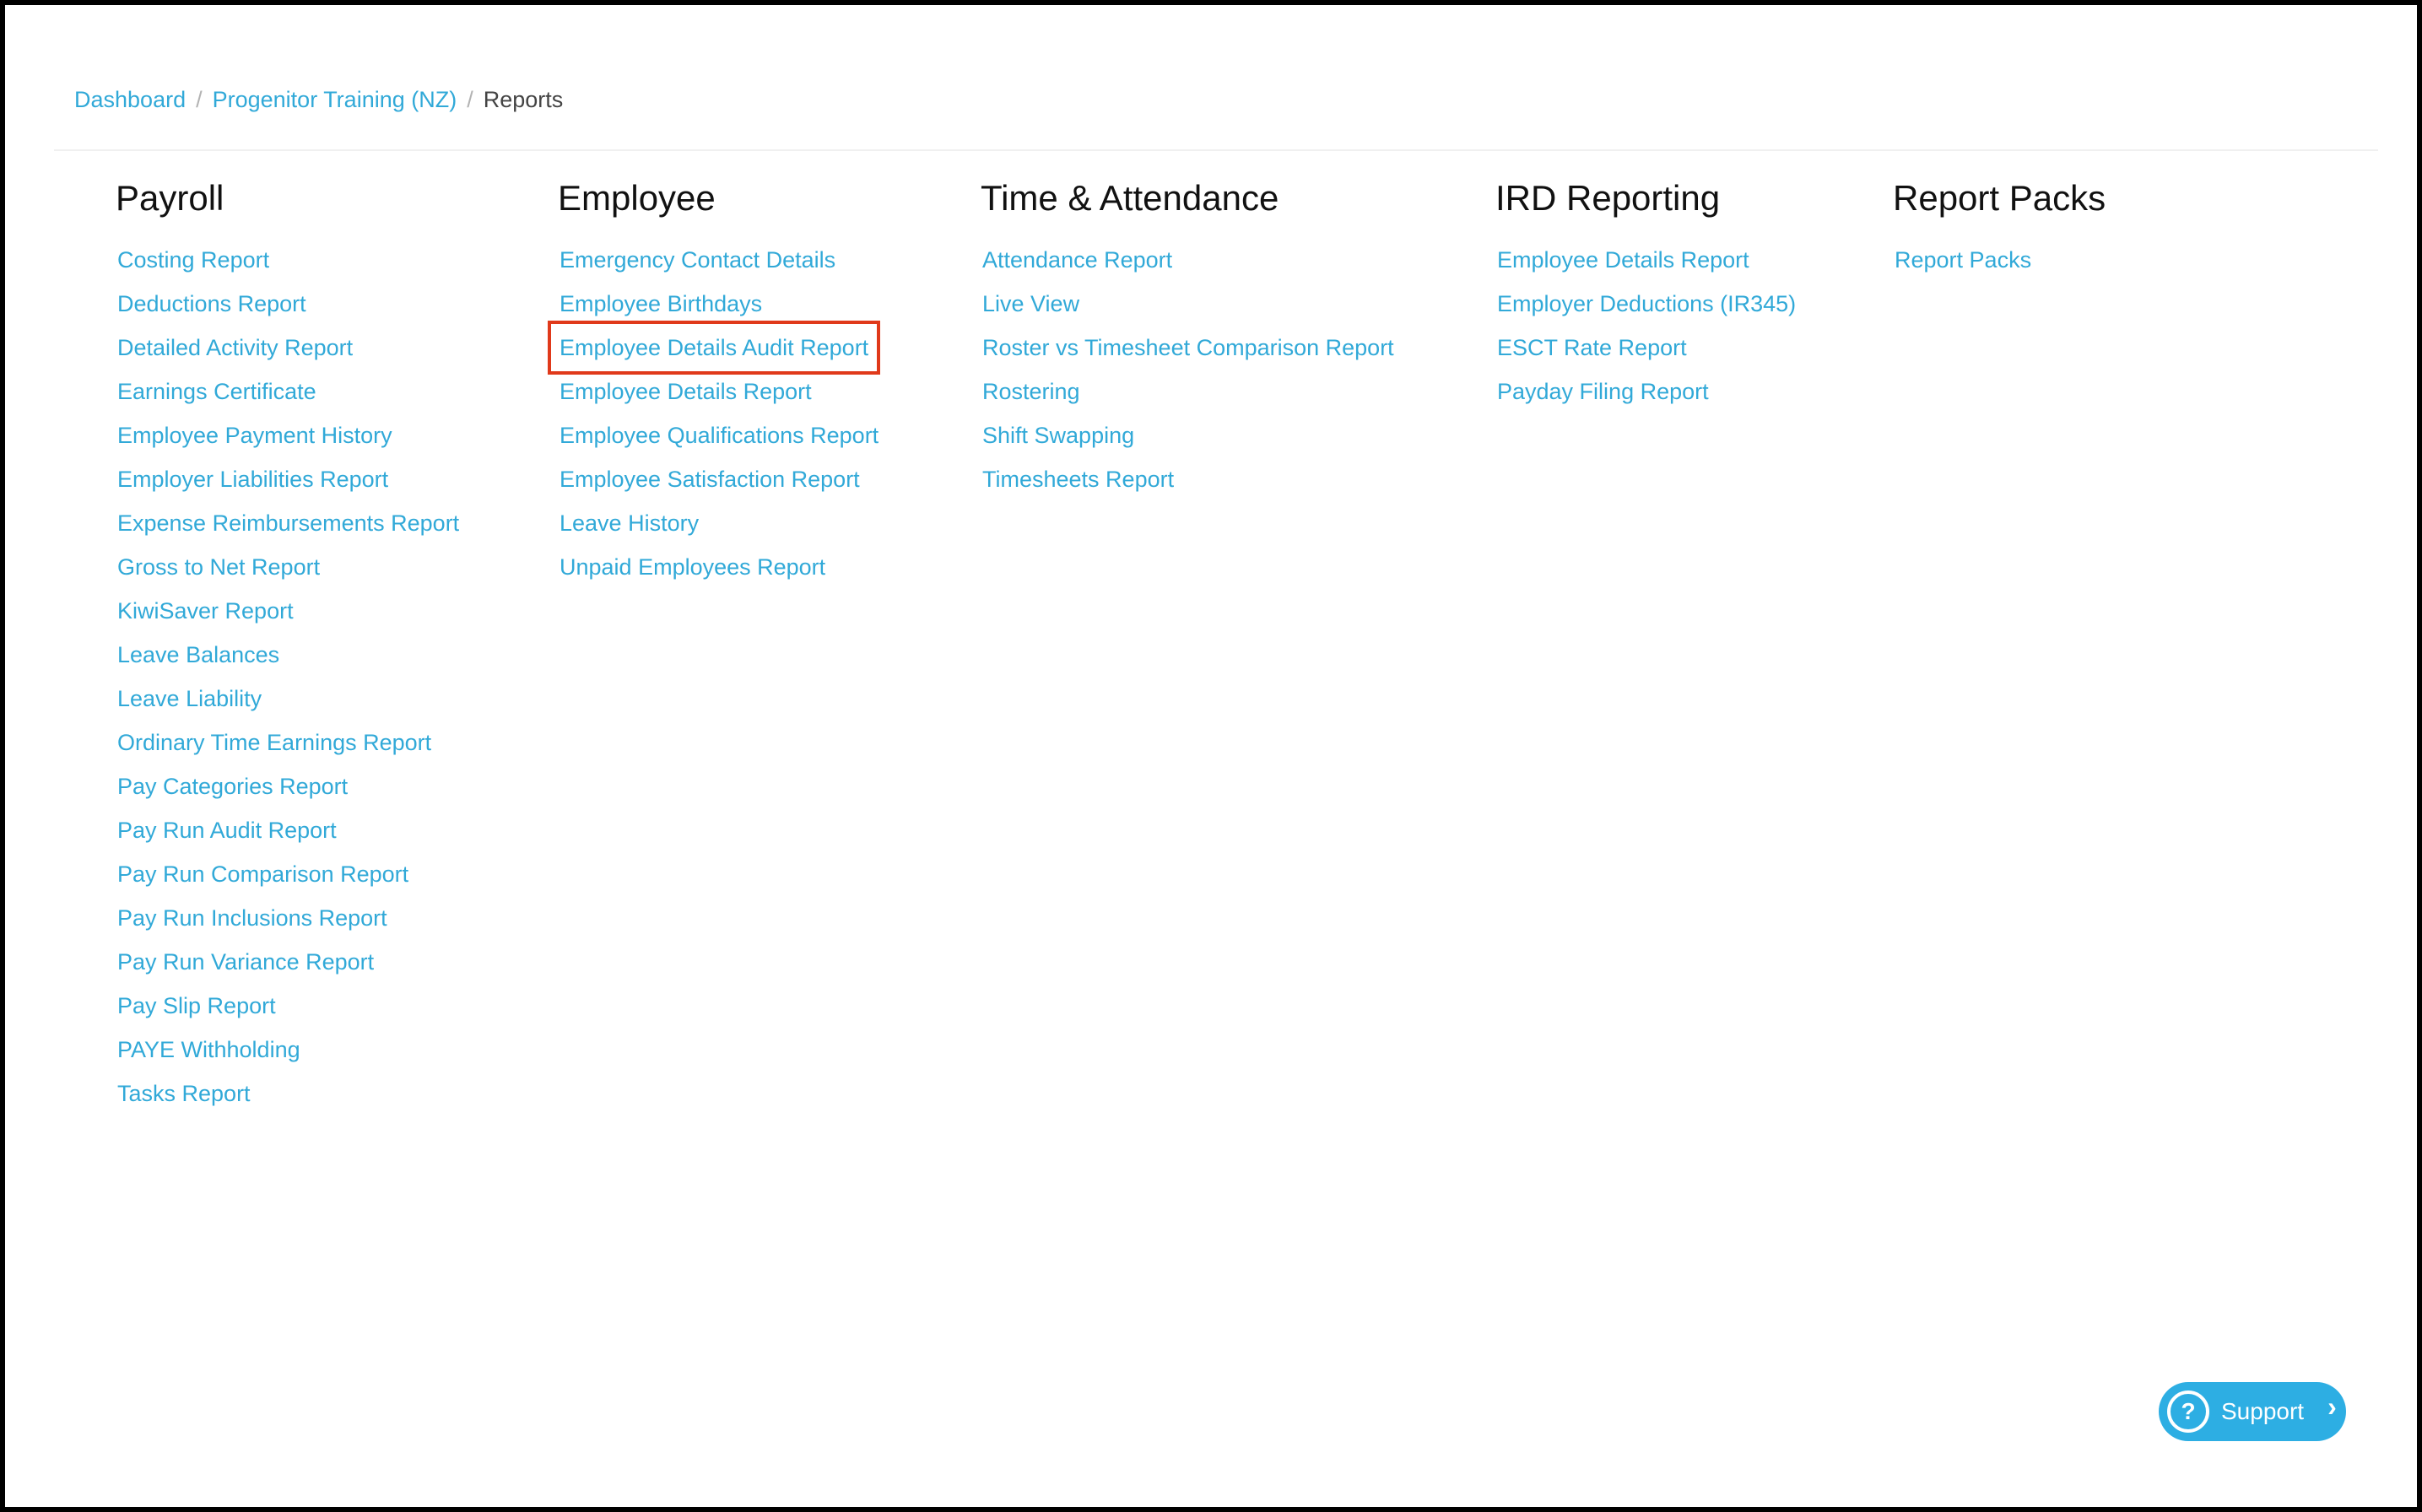  I want to click on report-link: Earnings Certificate, so click(217, 391).